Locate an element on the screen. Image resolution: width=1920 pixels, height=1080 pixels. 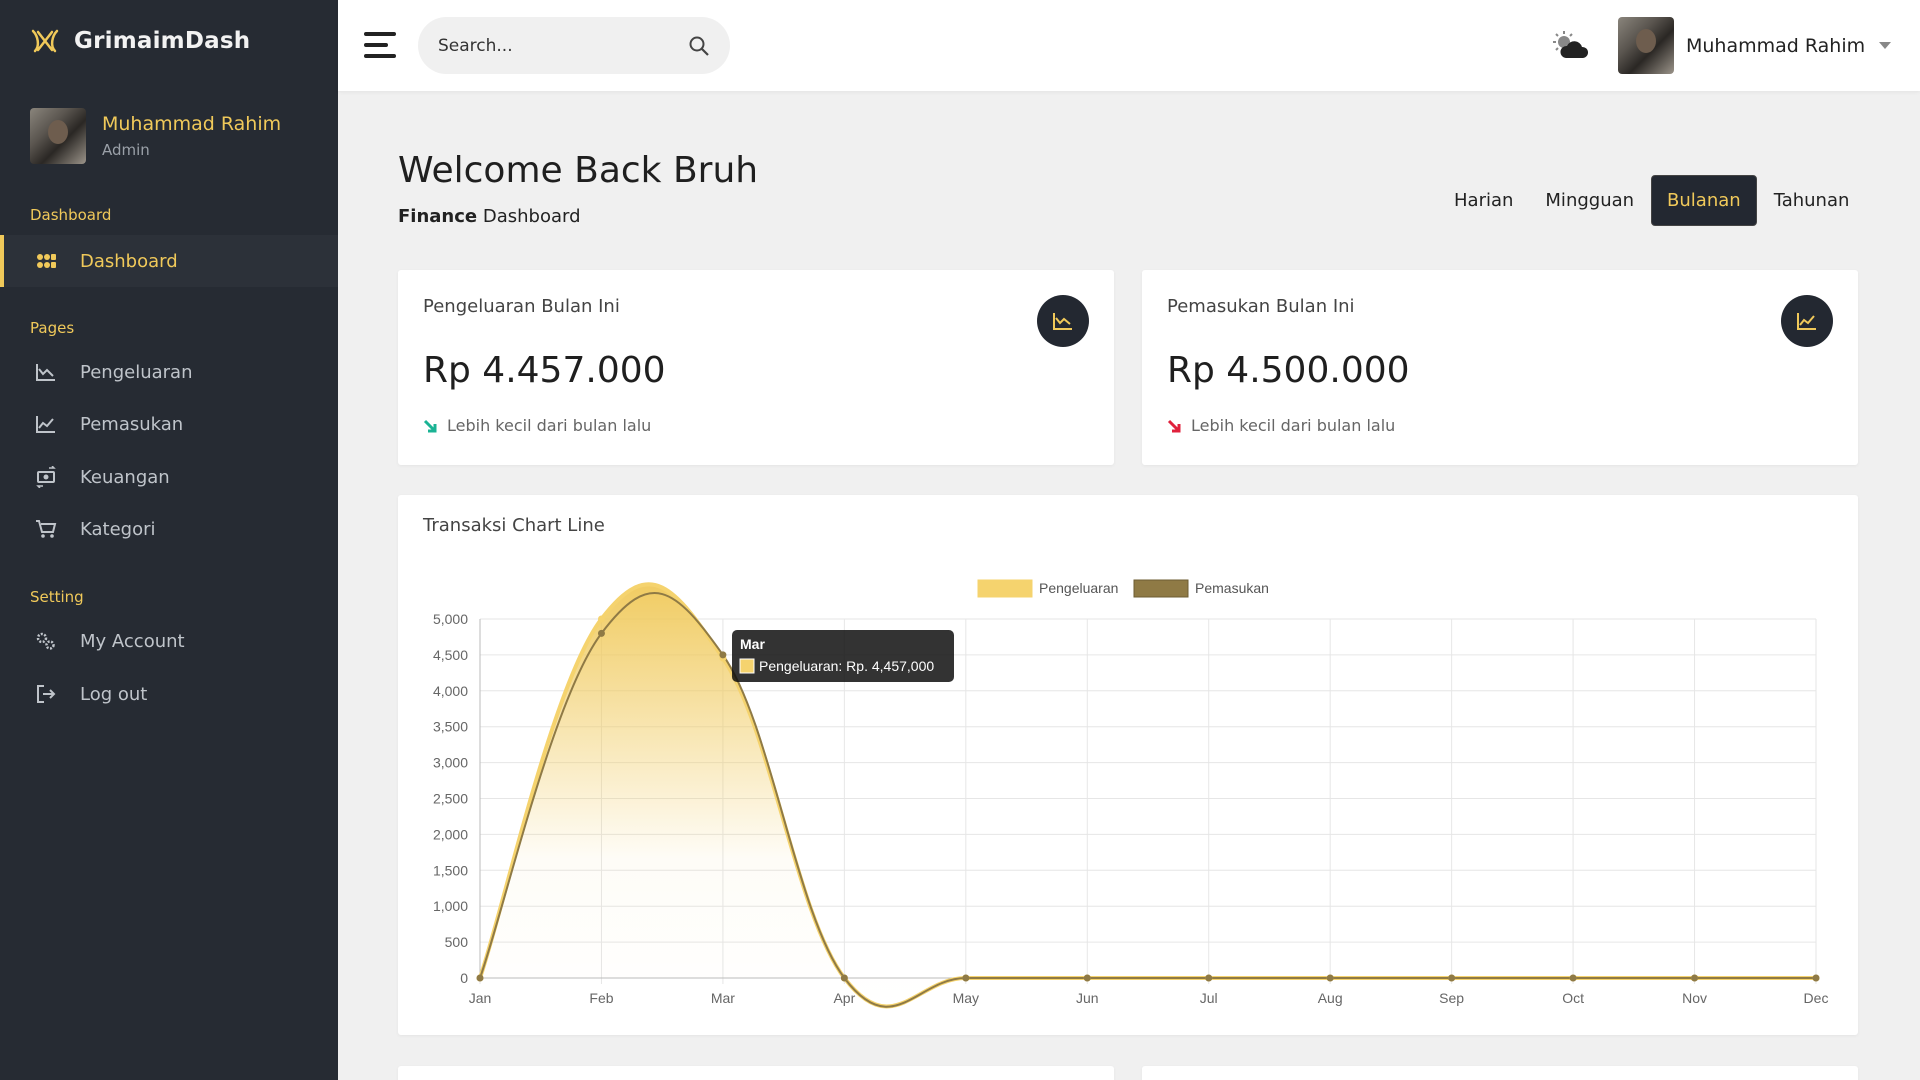
user-name: Muhammad Rahim is located at coordinates (1776, 45).